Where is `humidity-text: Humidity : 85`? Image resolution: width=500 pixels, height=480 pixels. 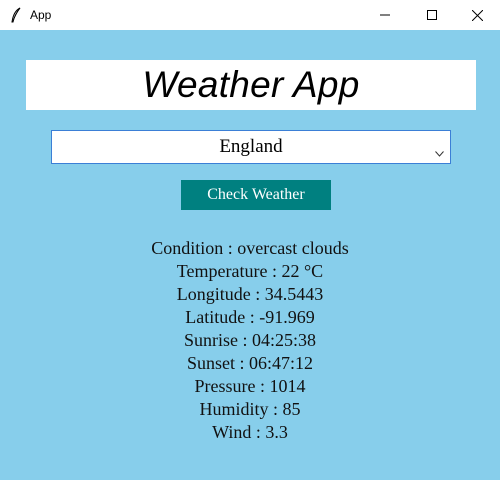 humidity-text: Humidity : 85 is located at coordinates (250, 409).